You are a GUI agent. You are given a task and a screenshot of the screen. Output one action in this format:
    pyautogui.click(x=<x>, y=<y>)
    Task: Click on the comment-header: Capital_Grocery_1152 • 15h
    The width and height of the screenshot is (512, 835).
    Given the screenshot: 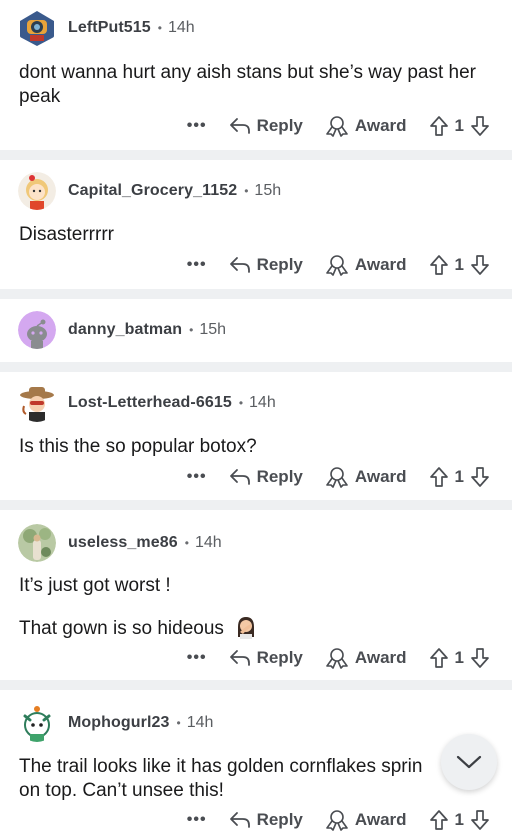 What is the action you would take?
    pyautogui.click(x=150, y=191)
    